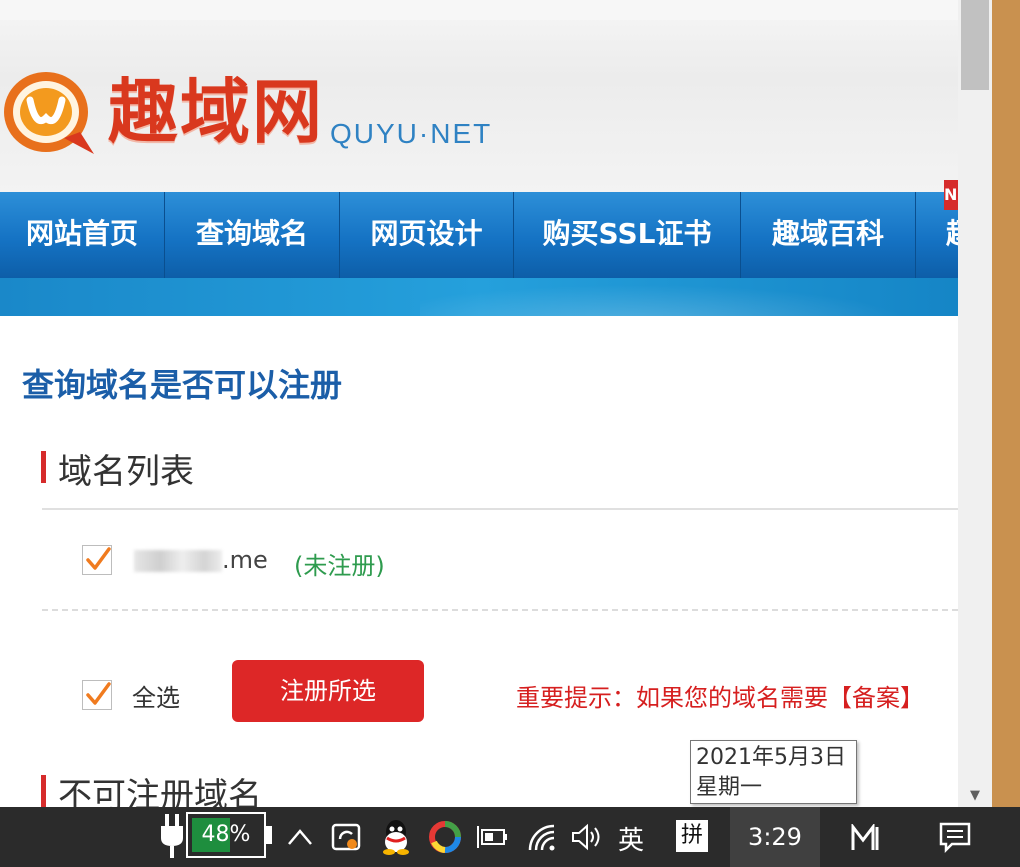 The image size is (1020, 867). What do you see at coordinates (339, 566) in the screenshot?
I see `domain-status: (未注册)` at bounding box center [339, 566].